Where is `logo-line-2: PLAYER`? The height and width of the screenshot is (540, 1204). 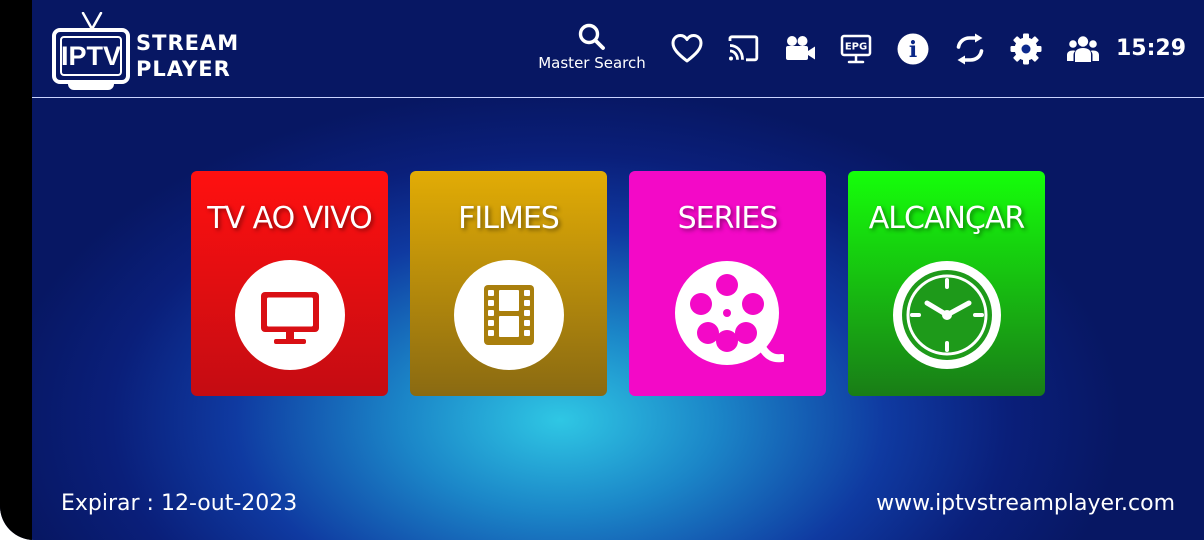
logo-line-2: PLAYER is located at coordinates (183, 69).